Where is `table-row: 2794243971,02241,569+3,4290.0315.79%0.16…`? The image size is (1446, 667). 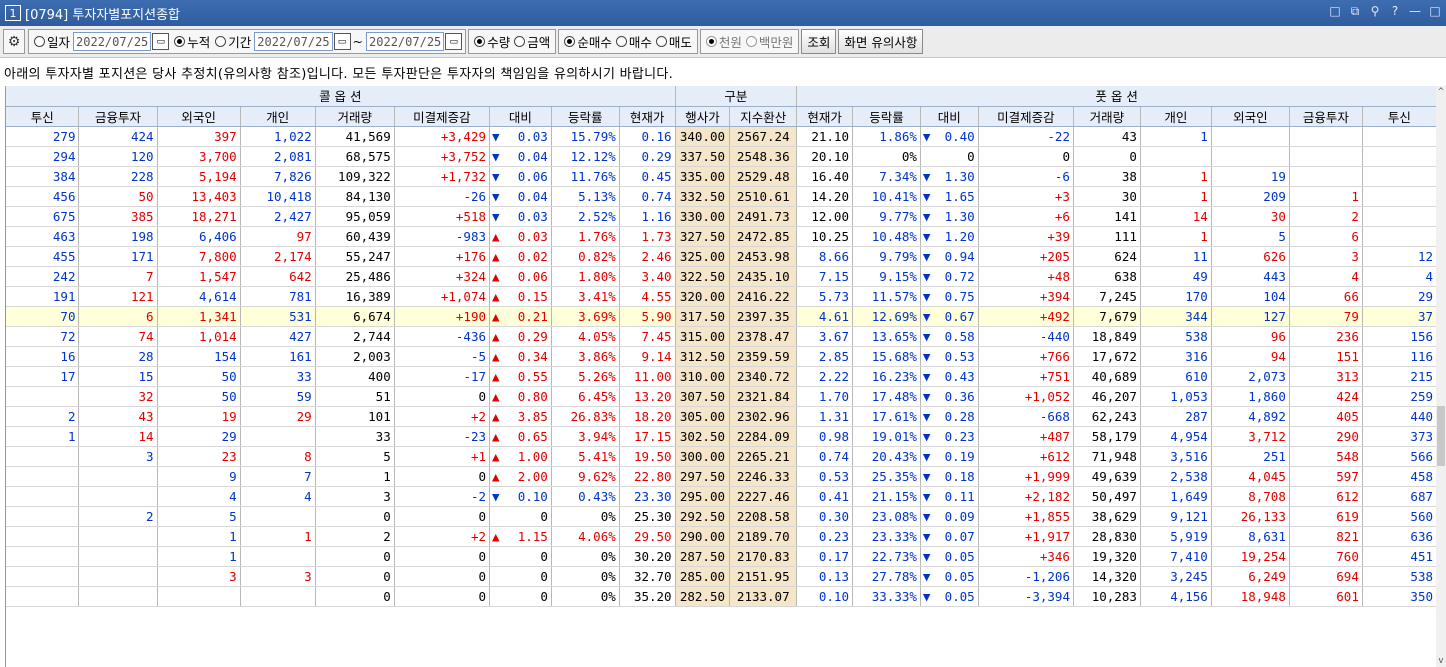 table-row: 2794243971,02241,569+3,4290.0315.79%0.16… is located at coordinates (721, 136).